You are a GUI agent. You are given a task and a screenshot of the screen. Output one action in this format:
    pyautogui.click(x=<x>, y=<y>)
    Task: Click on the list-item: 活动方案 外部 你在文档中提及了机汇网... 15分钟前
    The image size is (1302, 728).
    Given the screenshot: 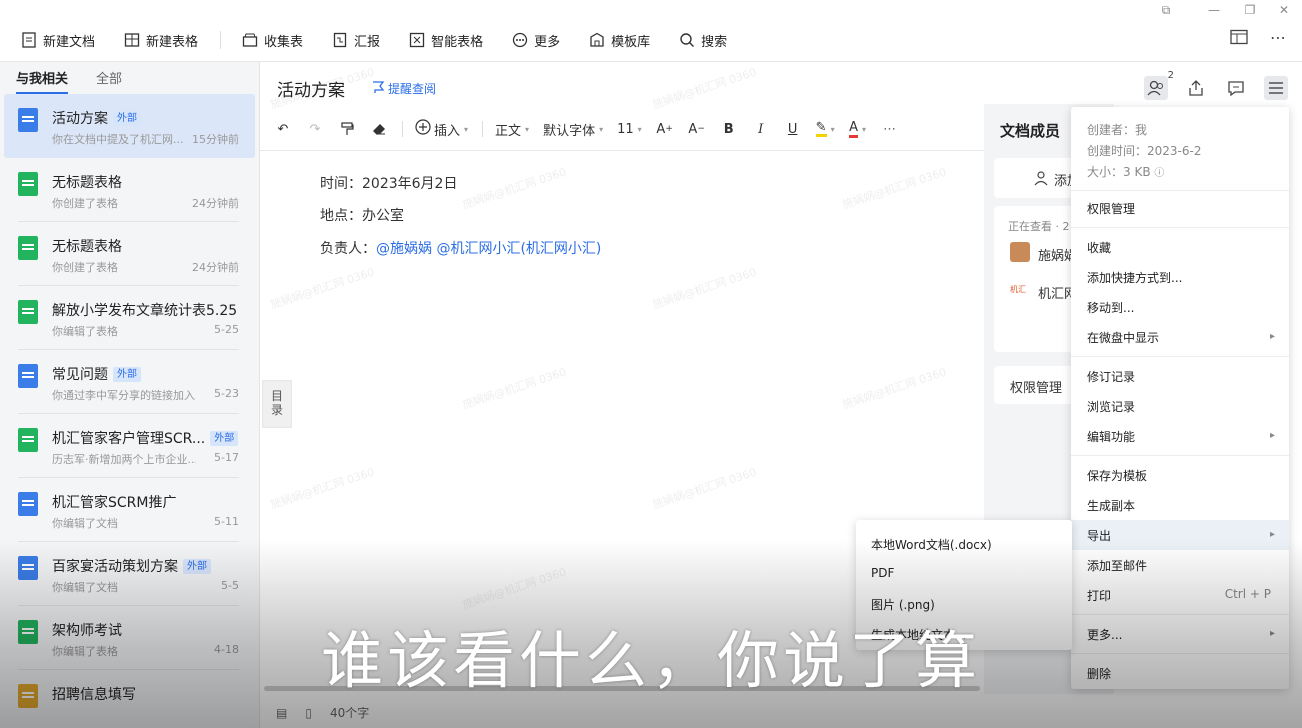 What is the action you would take?
    pyautogui.click(x=129, y=126)
    